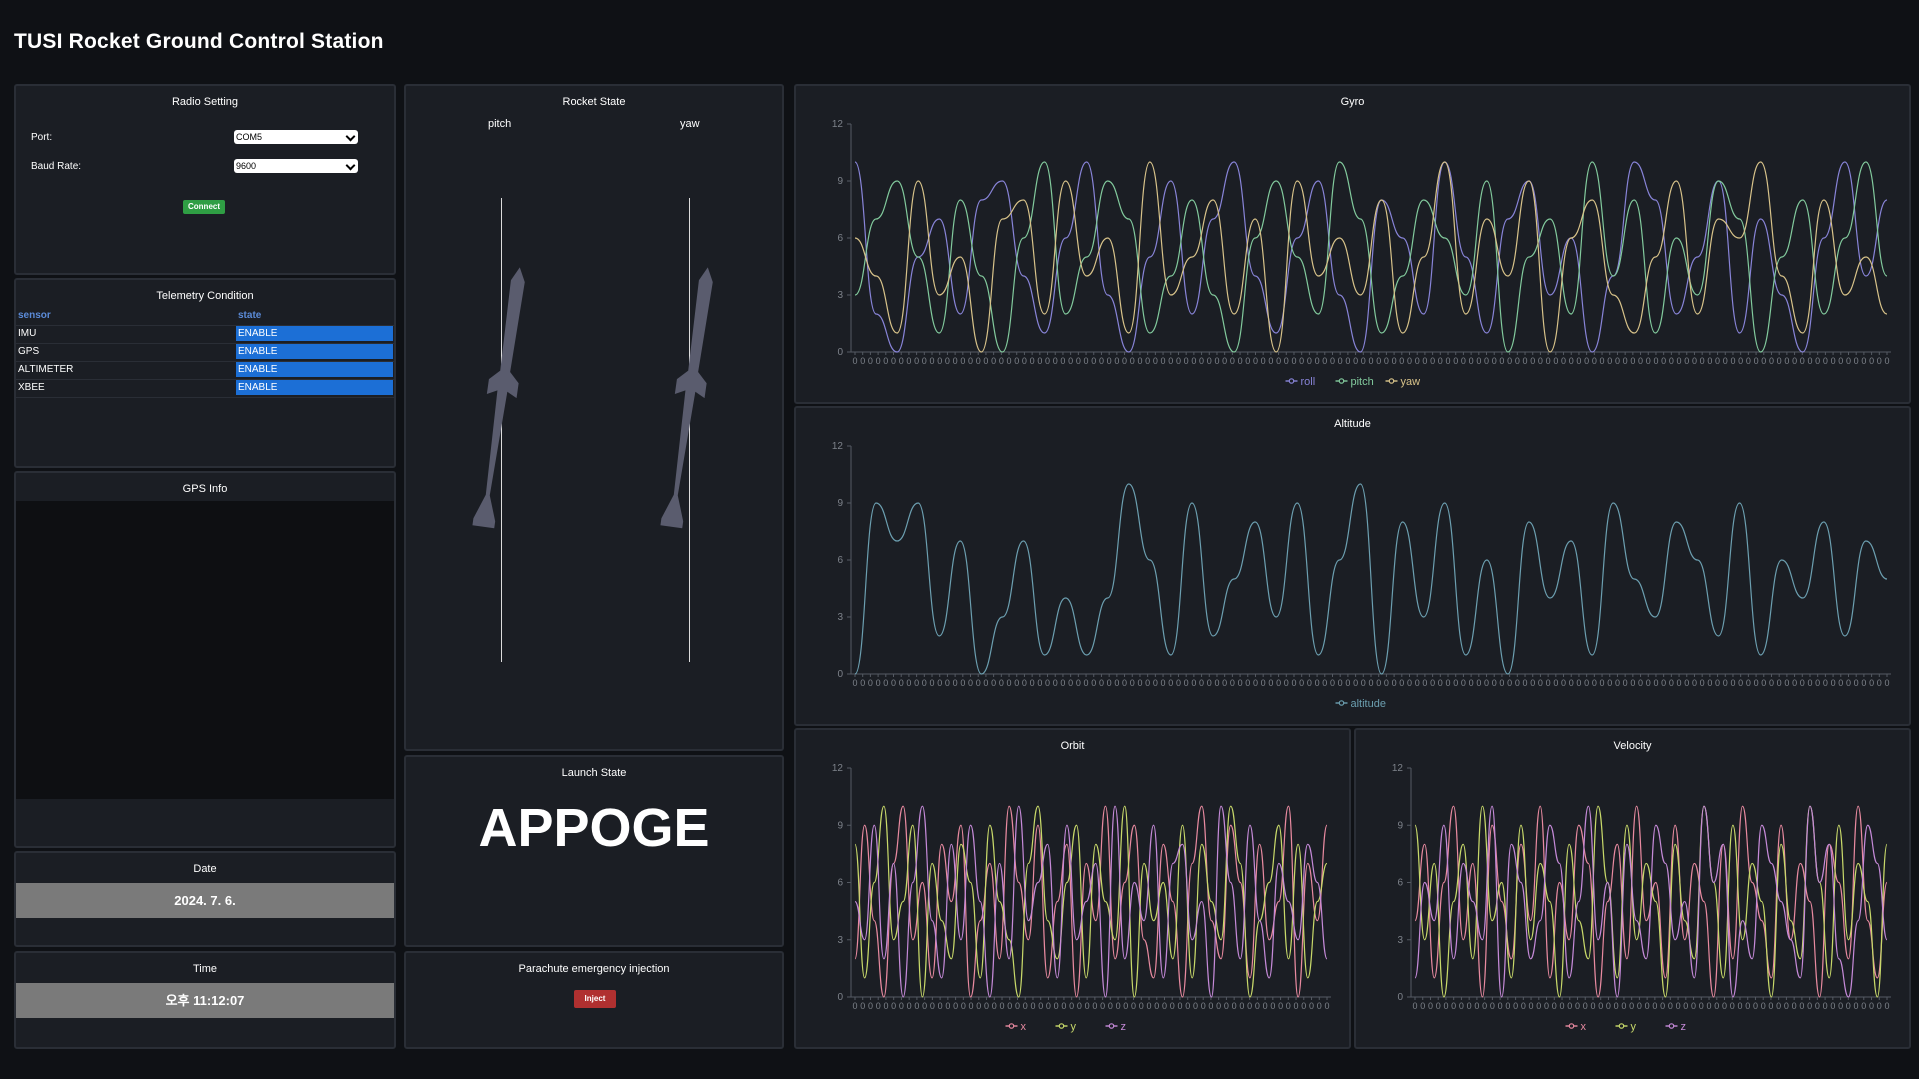 The height and width of the screenshot is (1079, 1919). I want to click on legend-label-pitch: pitch, so click(1362, 382).